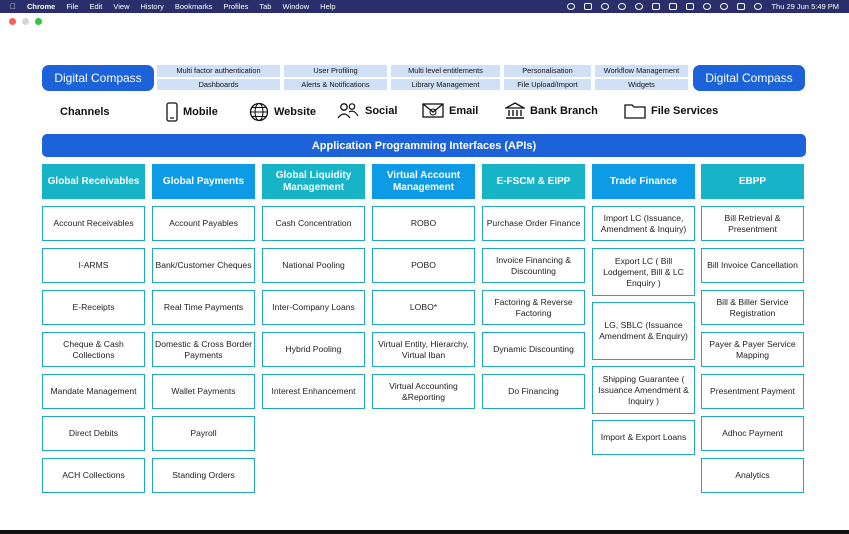 This screenshot has width=849, height=534. I want to click on module-box: Bill & Biller Service Registration, so click(752, 307).